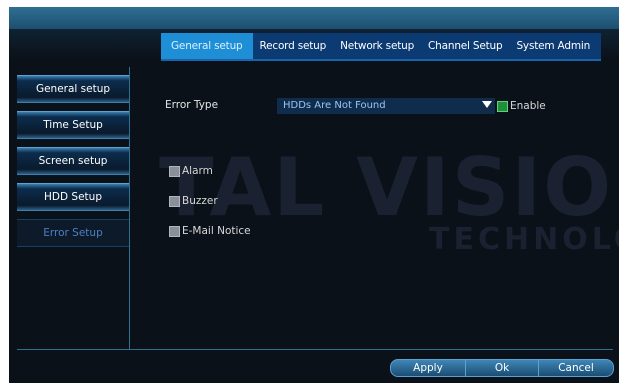  Describe the element at coordinates (465, 46) in the screenshot. I see `tab-channel-setup: Channel Setup` at that location.